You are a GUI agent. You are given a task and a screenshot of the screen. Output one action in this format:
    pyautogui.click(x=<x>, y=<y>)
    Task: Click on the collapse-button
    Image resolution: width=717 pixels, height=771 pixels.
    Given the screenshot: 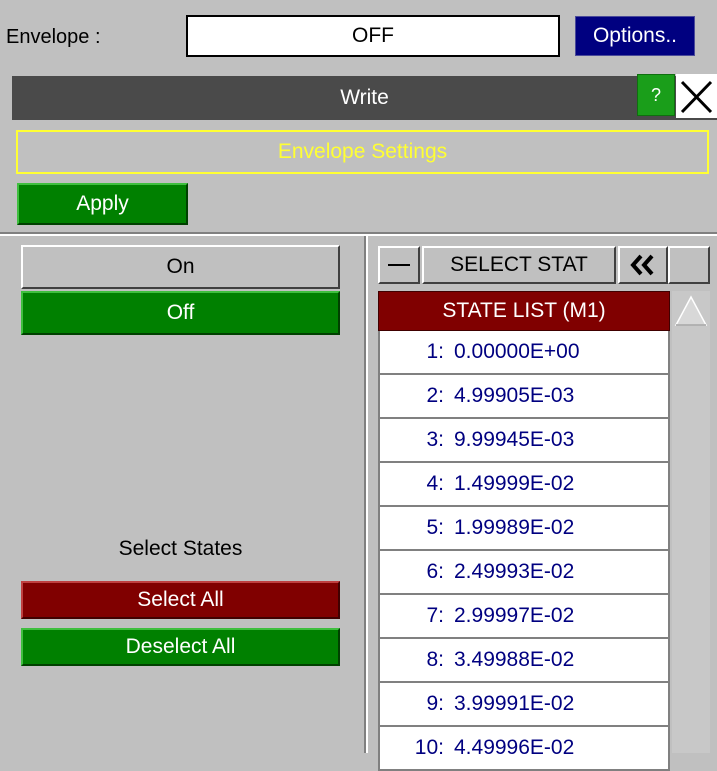 What is the action you would take?
    pyautogui.click(x=643, y=265)
    